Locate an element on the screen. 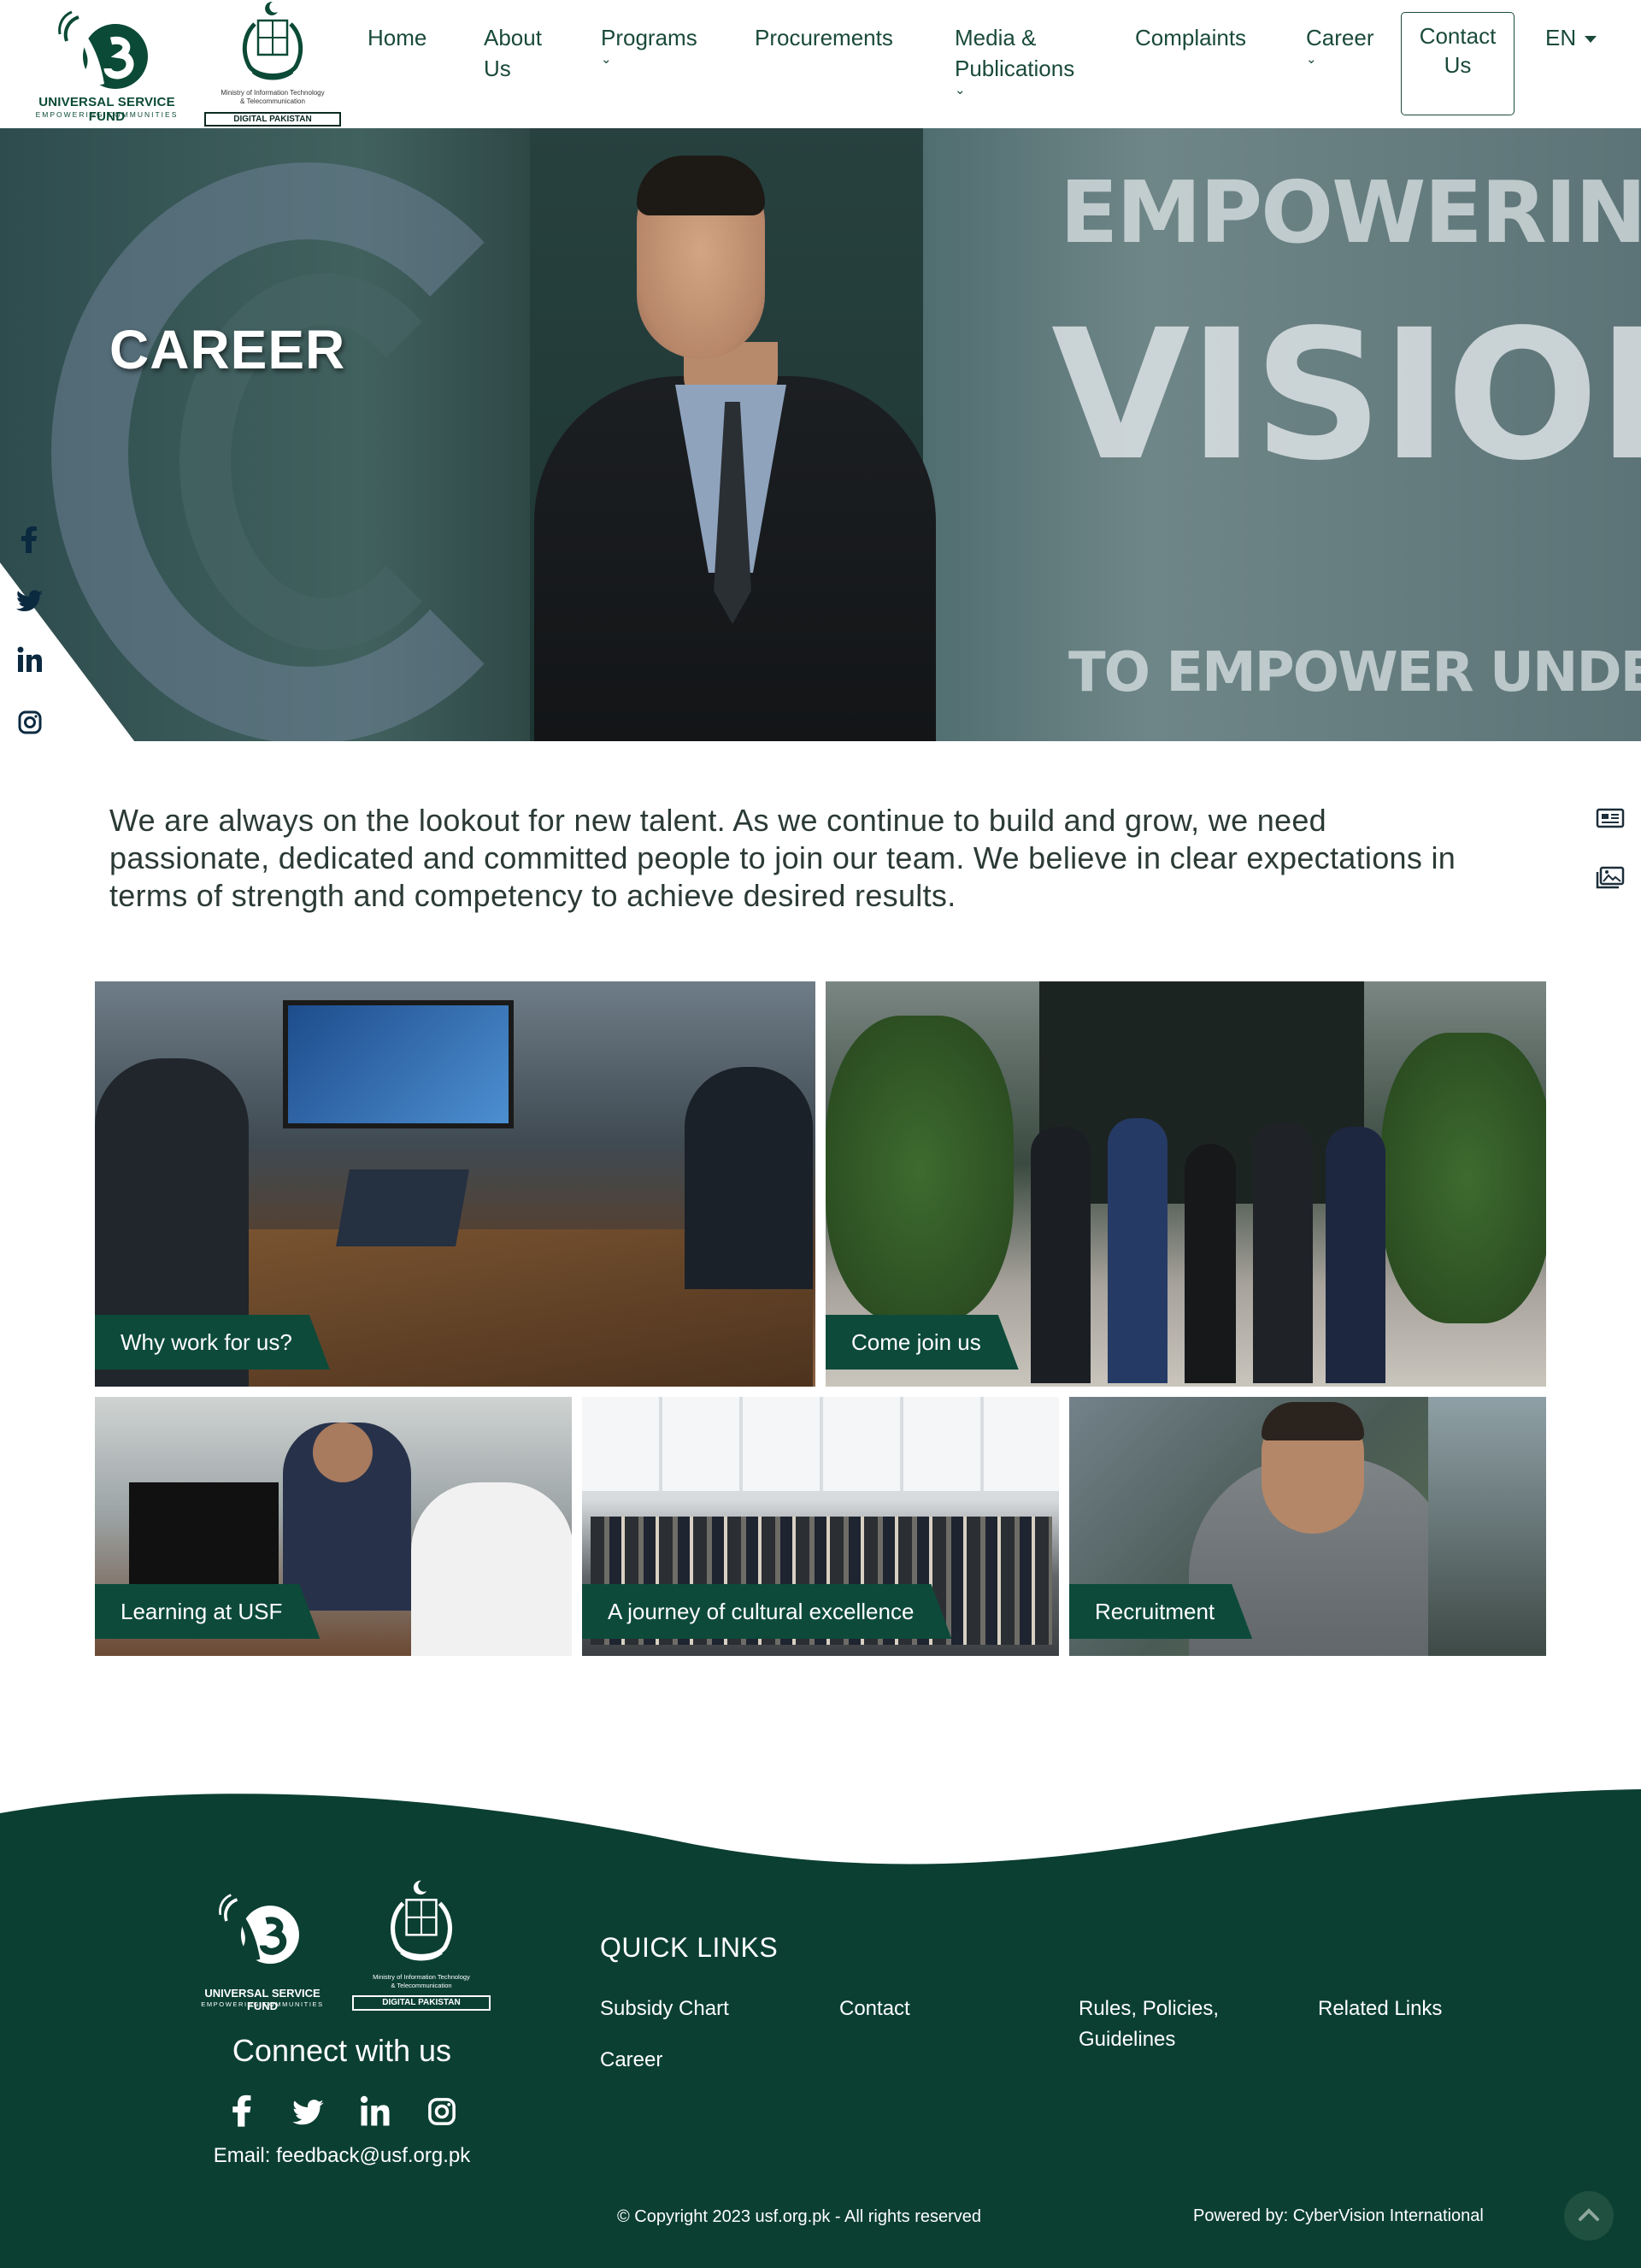 The image size is (1641, 2268). contact-us-button: Contact Us is located at coordinates (1458, 64).